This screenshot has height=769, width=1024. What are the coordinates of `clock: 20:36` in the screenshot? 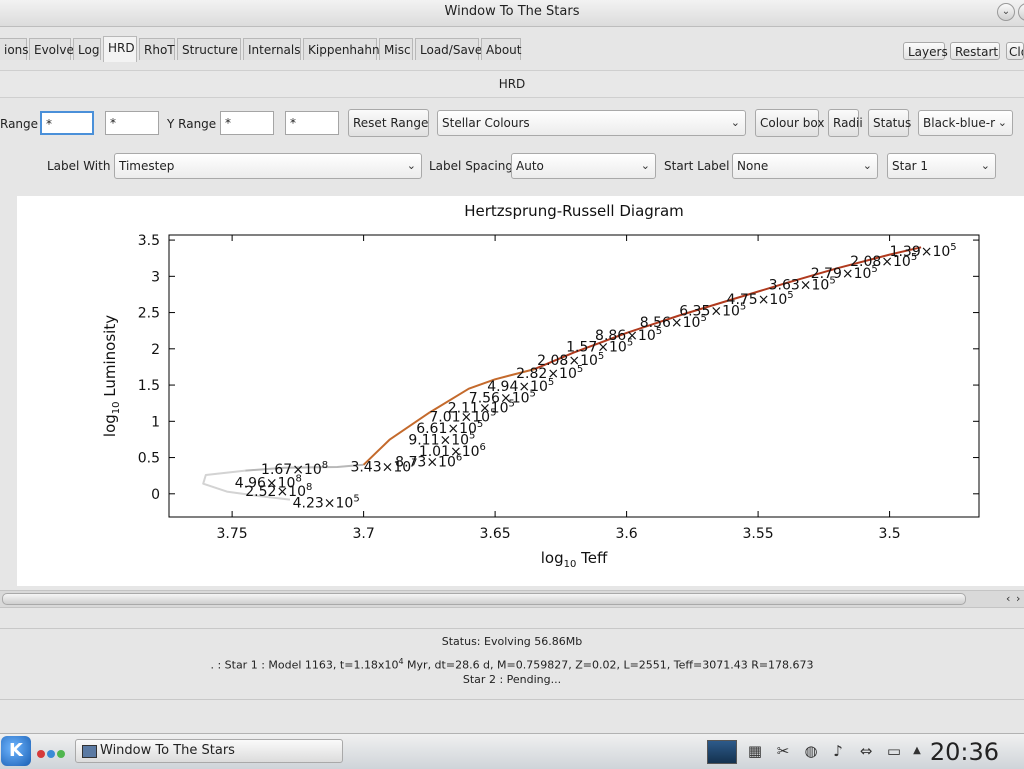 It's located at (964, 752).